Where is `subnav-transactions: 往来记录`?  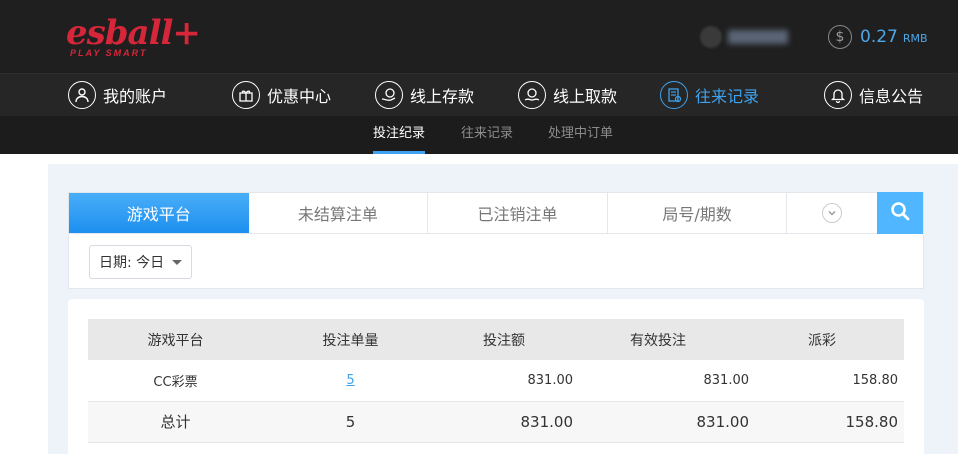 subnav-transactions: 往来记录 is located at coordinates (487, 135).